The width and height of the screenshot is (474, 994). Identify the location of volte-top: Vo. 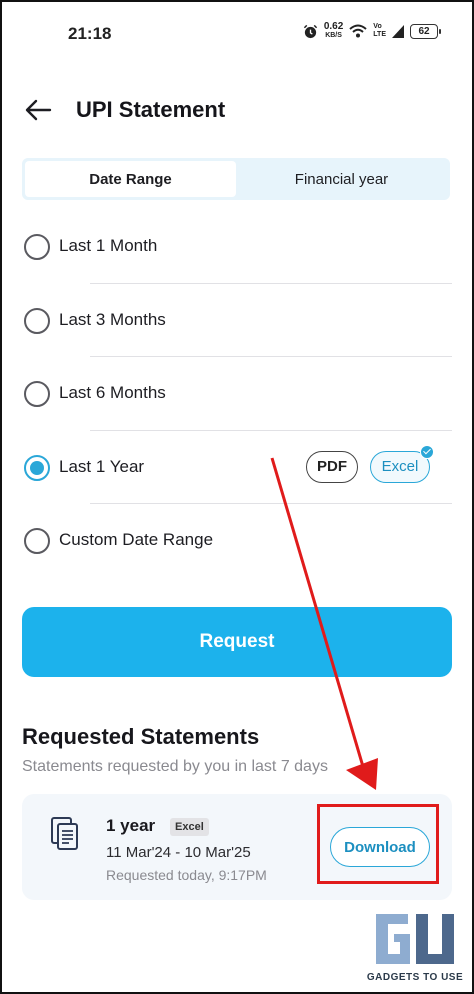
(377, 26).